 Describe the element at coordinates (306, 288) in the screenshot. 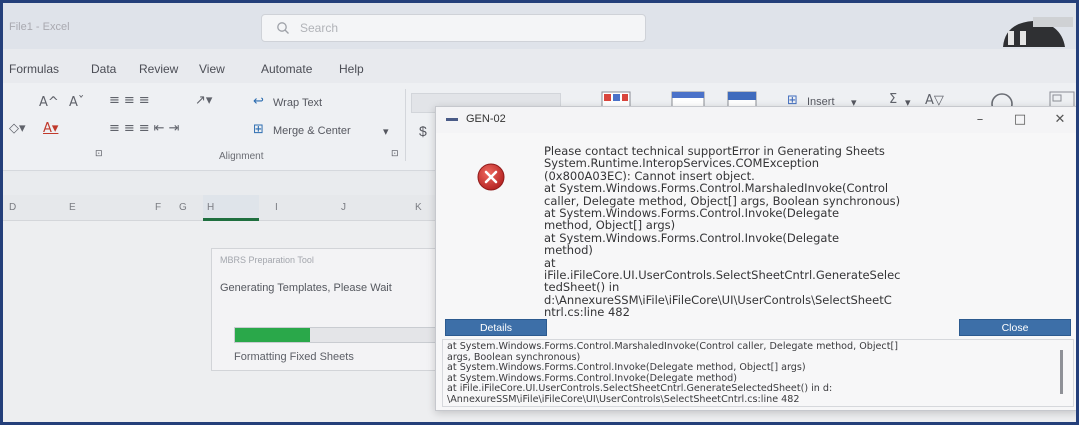

I see `progress-message: Generating Templates, Please Wait` at that location.